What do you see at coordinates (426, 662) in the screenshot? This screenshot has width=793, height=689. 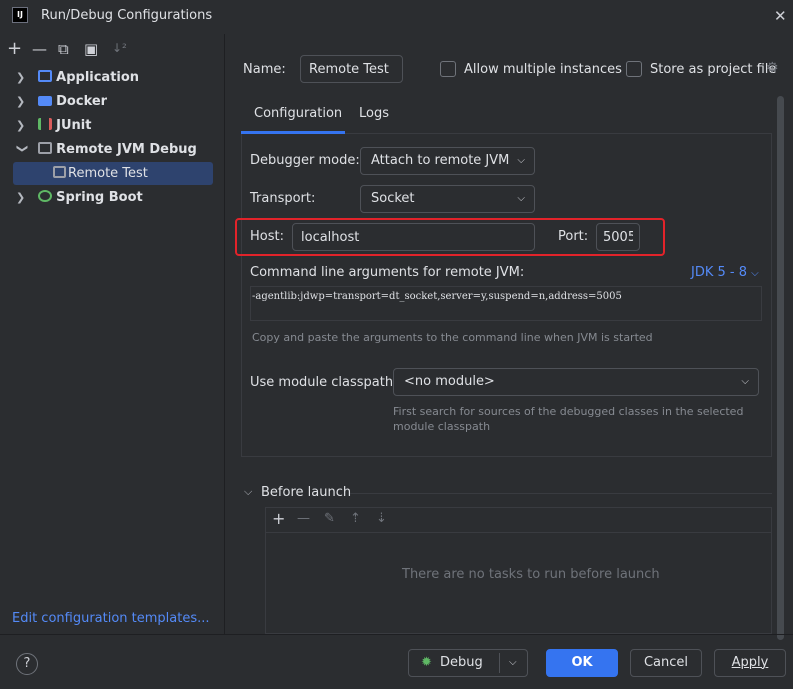 I see `debug-bug-icon: ✹` at bounding box center [426, 662].